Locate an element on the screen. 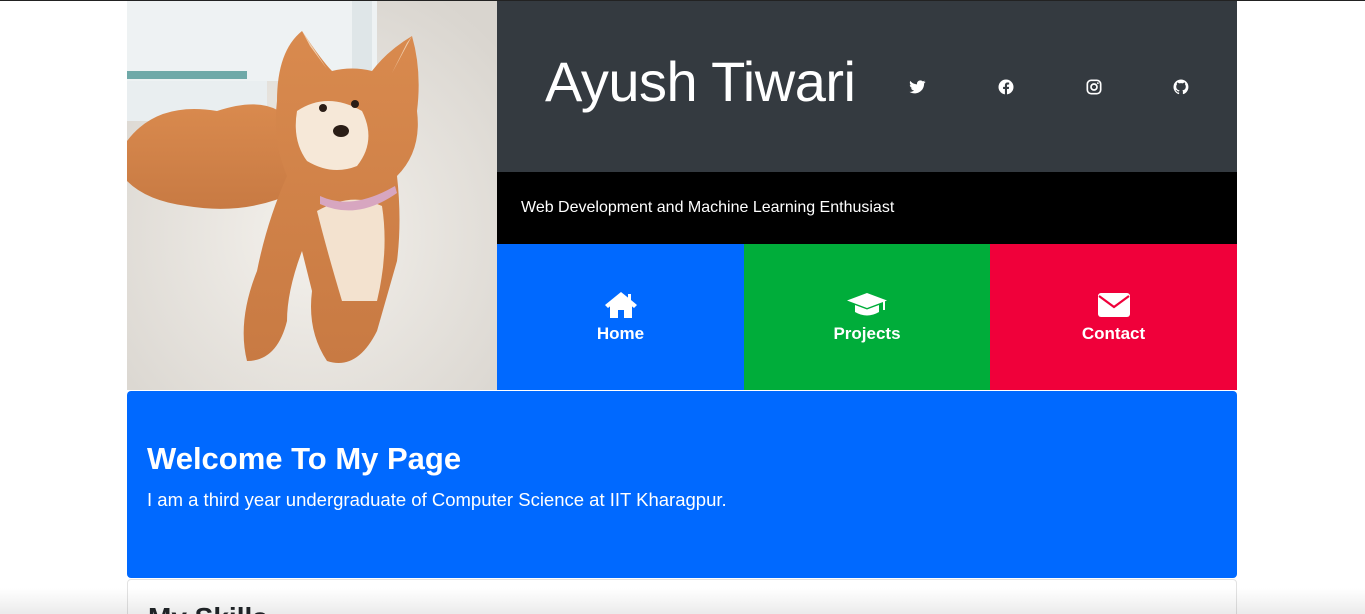 This screenshot has height=614, width=1365. skills-title: My Skills is located at coordinates (208, 608).